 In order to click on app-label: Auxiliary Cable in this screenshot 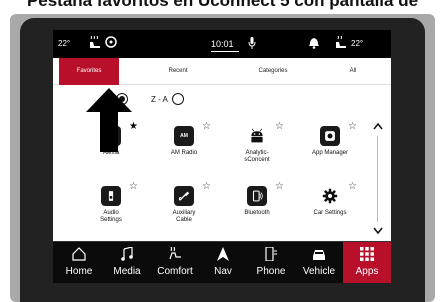, I will do `click(184, 217)`.